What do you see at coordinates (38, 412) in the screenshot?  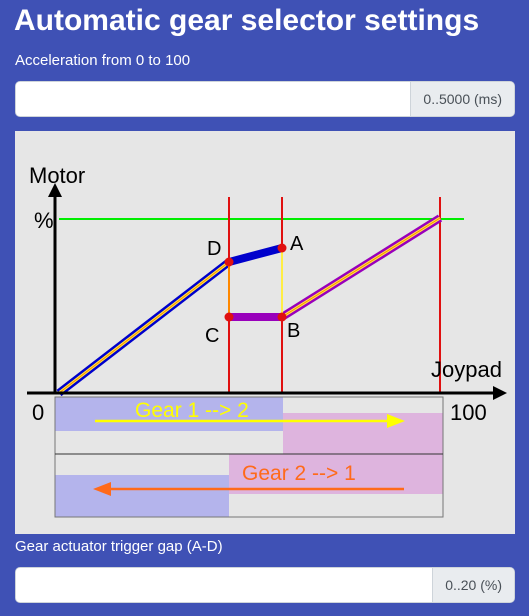 I see `x-axis-min-label: 0` at bounding box center [38, 412].